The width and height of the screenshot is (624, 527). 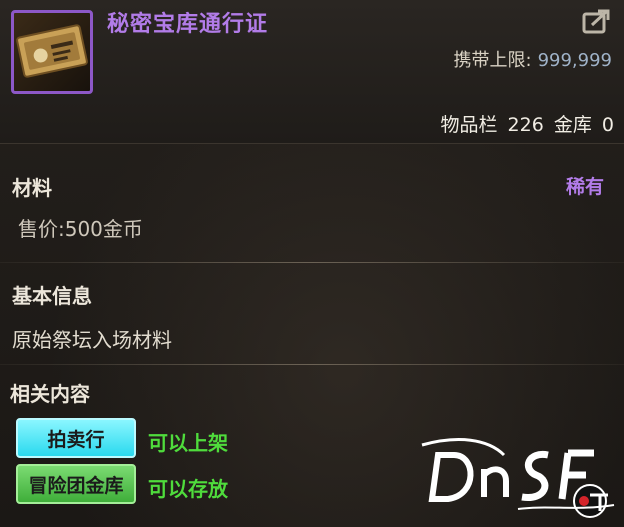 I want to click on sell-price: 售价:500金币, so click(x=80, y=229).